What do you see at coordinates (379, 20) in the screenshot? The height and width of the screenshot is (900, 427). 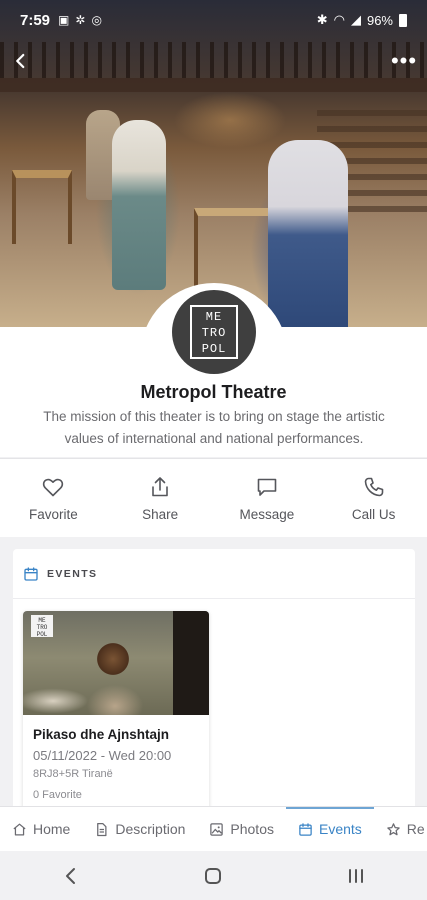 I see `battery-percent: 96%` at bounding box center [379, 20].